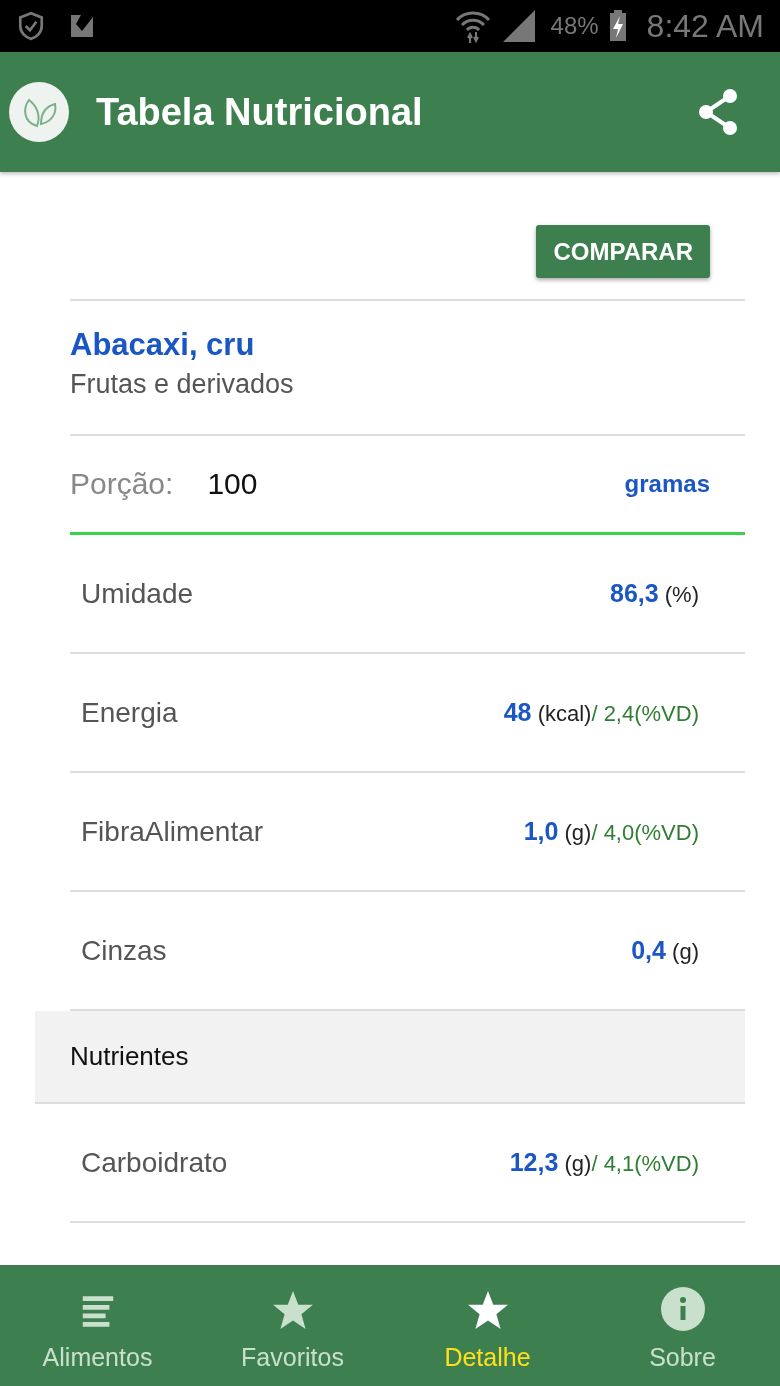 The width and height of the screenshot is (780, 1386). What do you see at coordinates (574, 26) in the screenshot?
I see `battery-percent: 48%` at bounding box center [574, 26].